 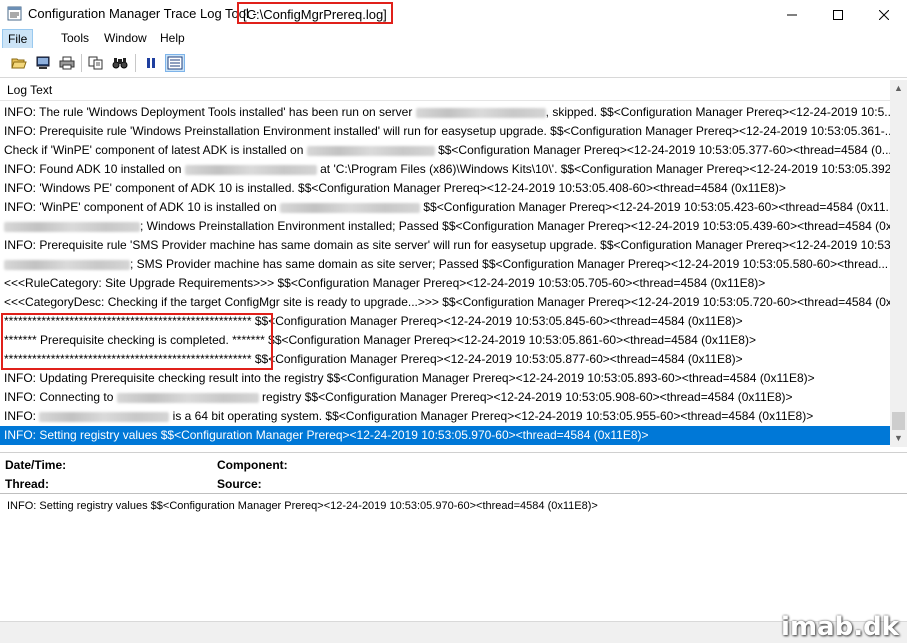 I want to click on highlight-button, so click(x=175, y=63).